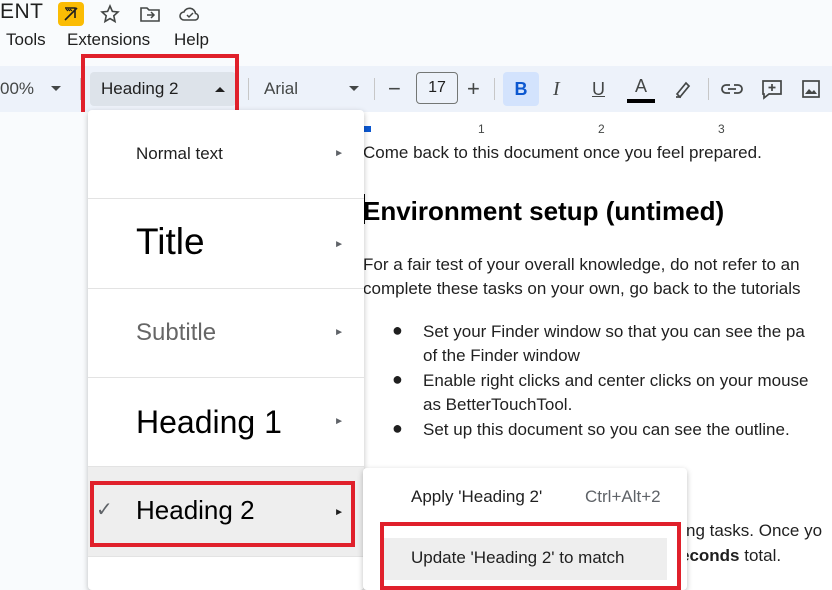  I want to click on link-icon, so click(732, 91).